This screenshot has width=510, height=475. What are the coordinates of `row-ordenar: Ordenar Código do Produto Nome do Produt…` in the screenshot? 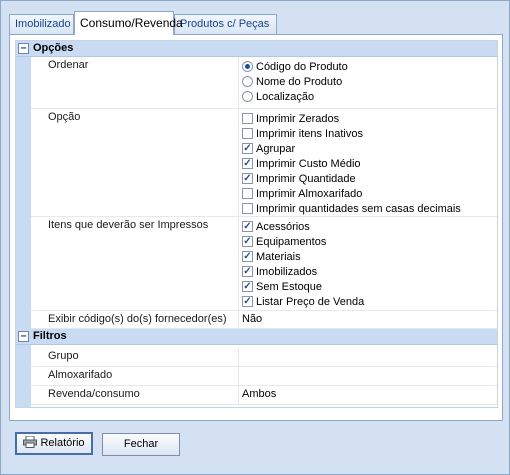 It's located at (264, 83).